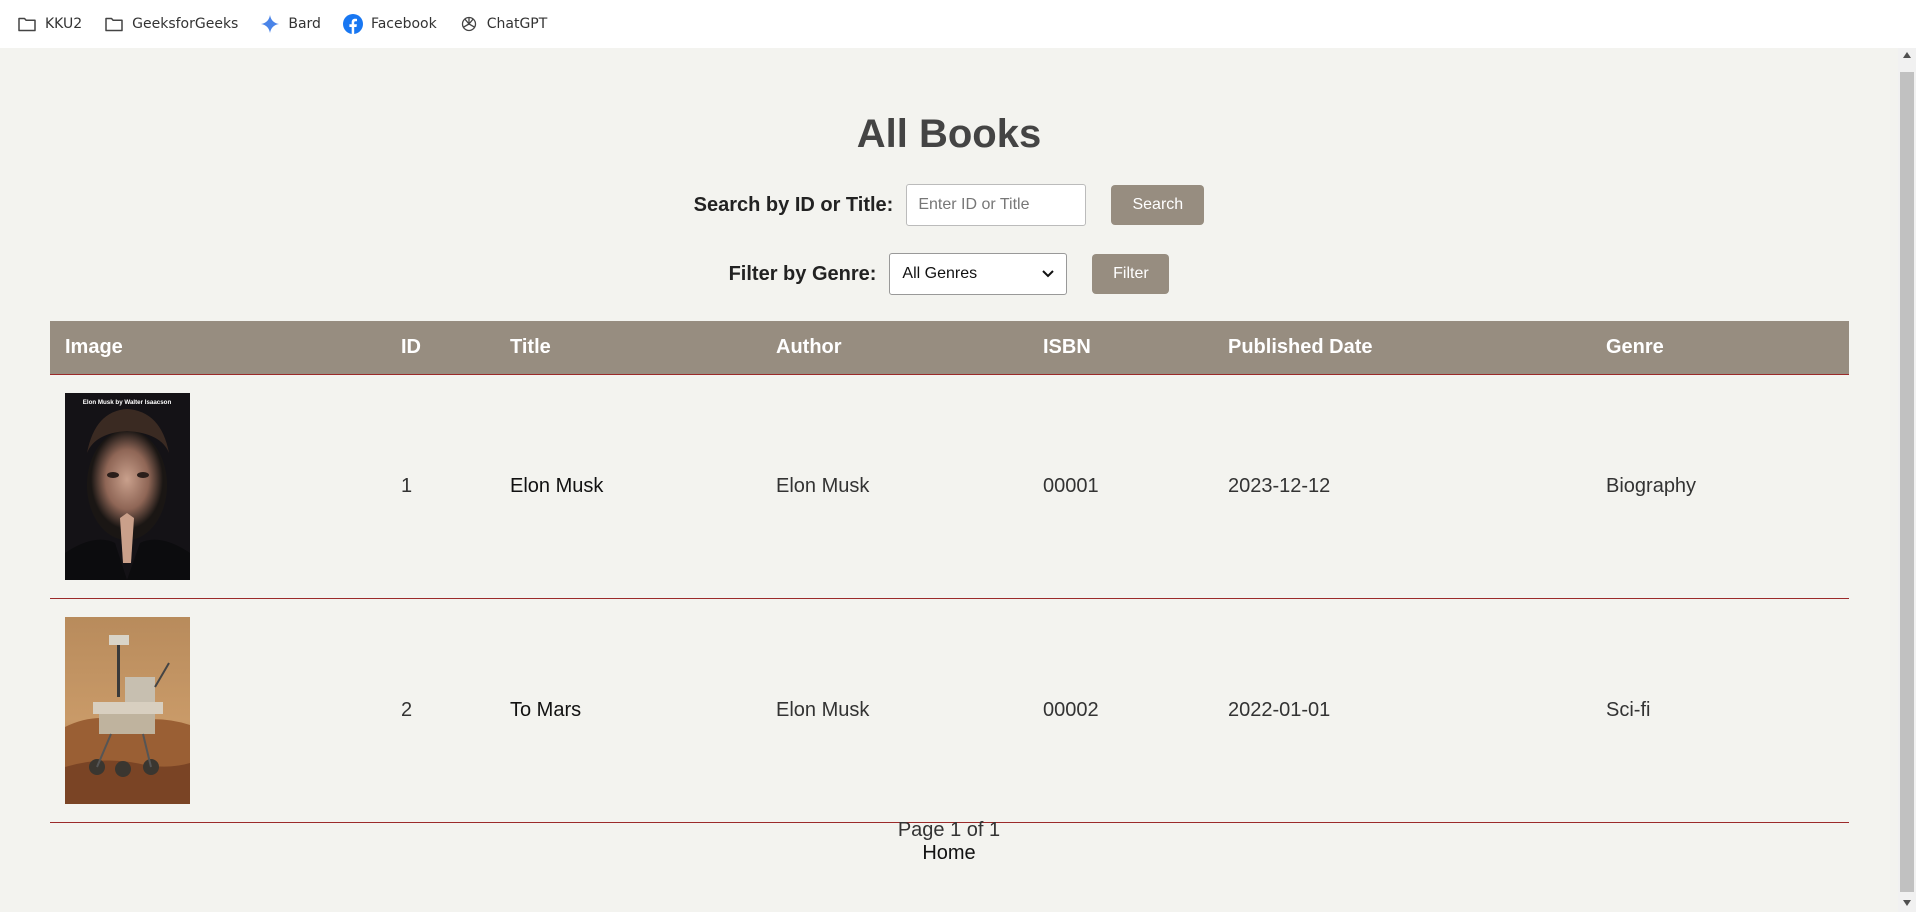 The height and width of the screenshot is (912, 1916). I want to click on bookmark-label: GeeksforGeeks, so click(185, 24).